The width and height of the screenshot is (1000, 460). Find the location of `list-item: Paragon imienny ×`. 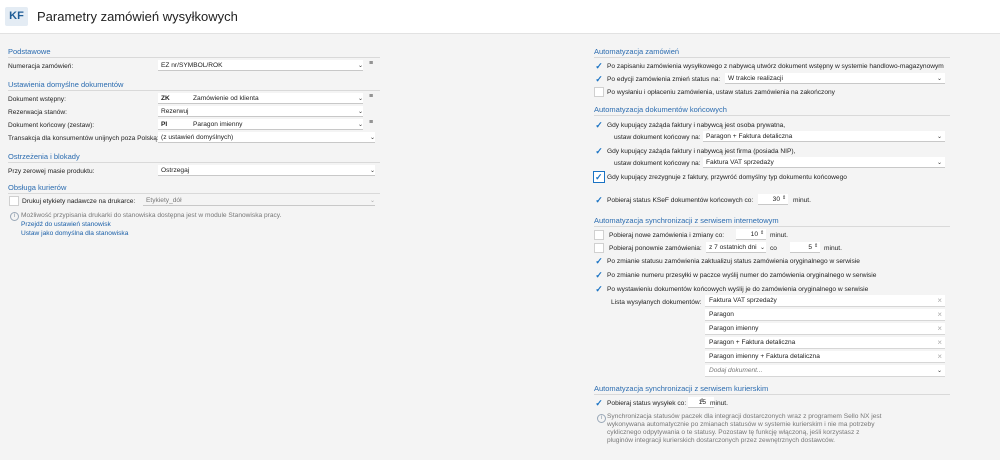

list-item: Paragon imienny × is located at coordinates (825, 329).